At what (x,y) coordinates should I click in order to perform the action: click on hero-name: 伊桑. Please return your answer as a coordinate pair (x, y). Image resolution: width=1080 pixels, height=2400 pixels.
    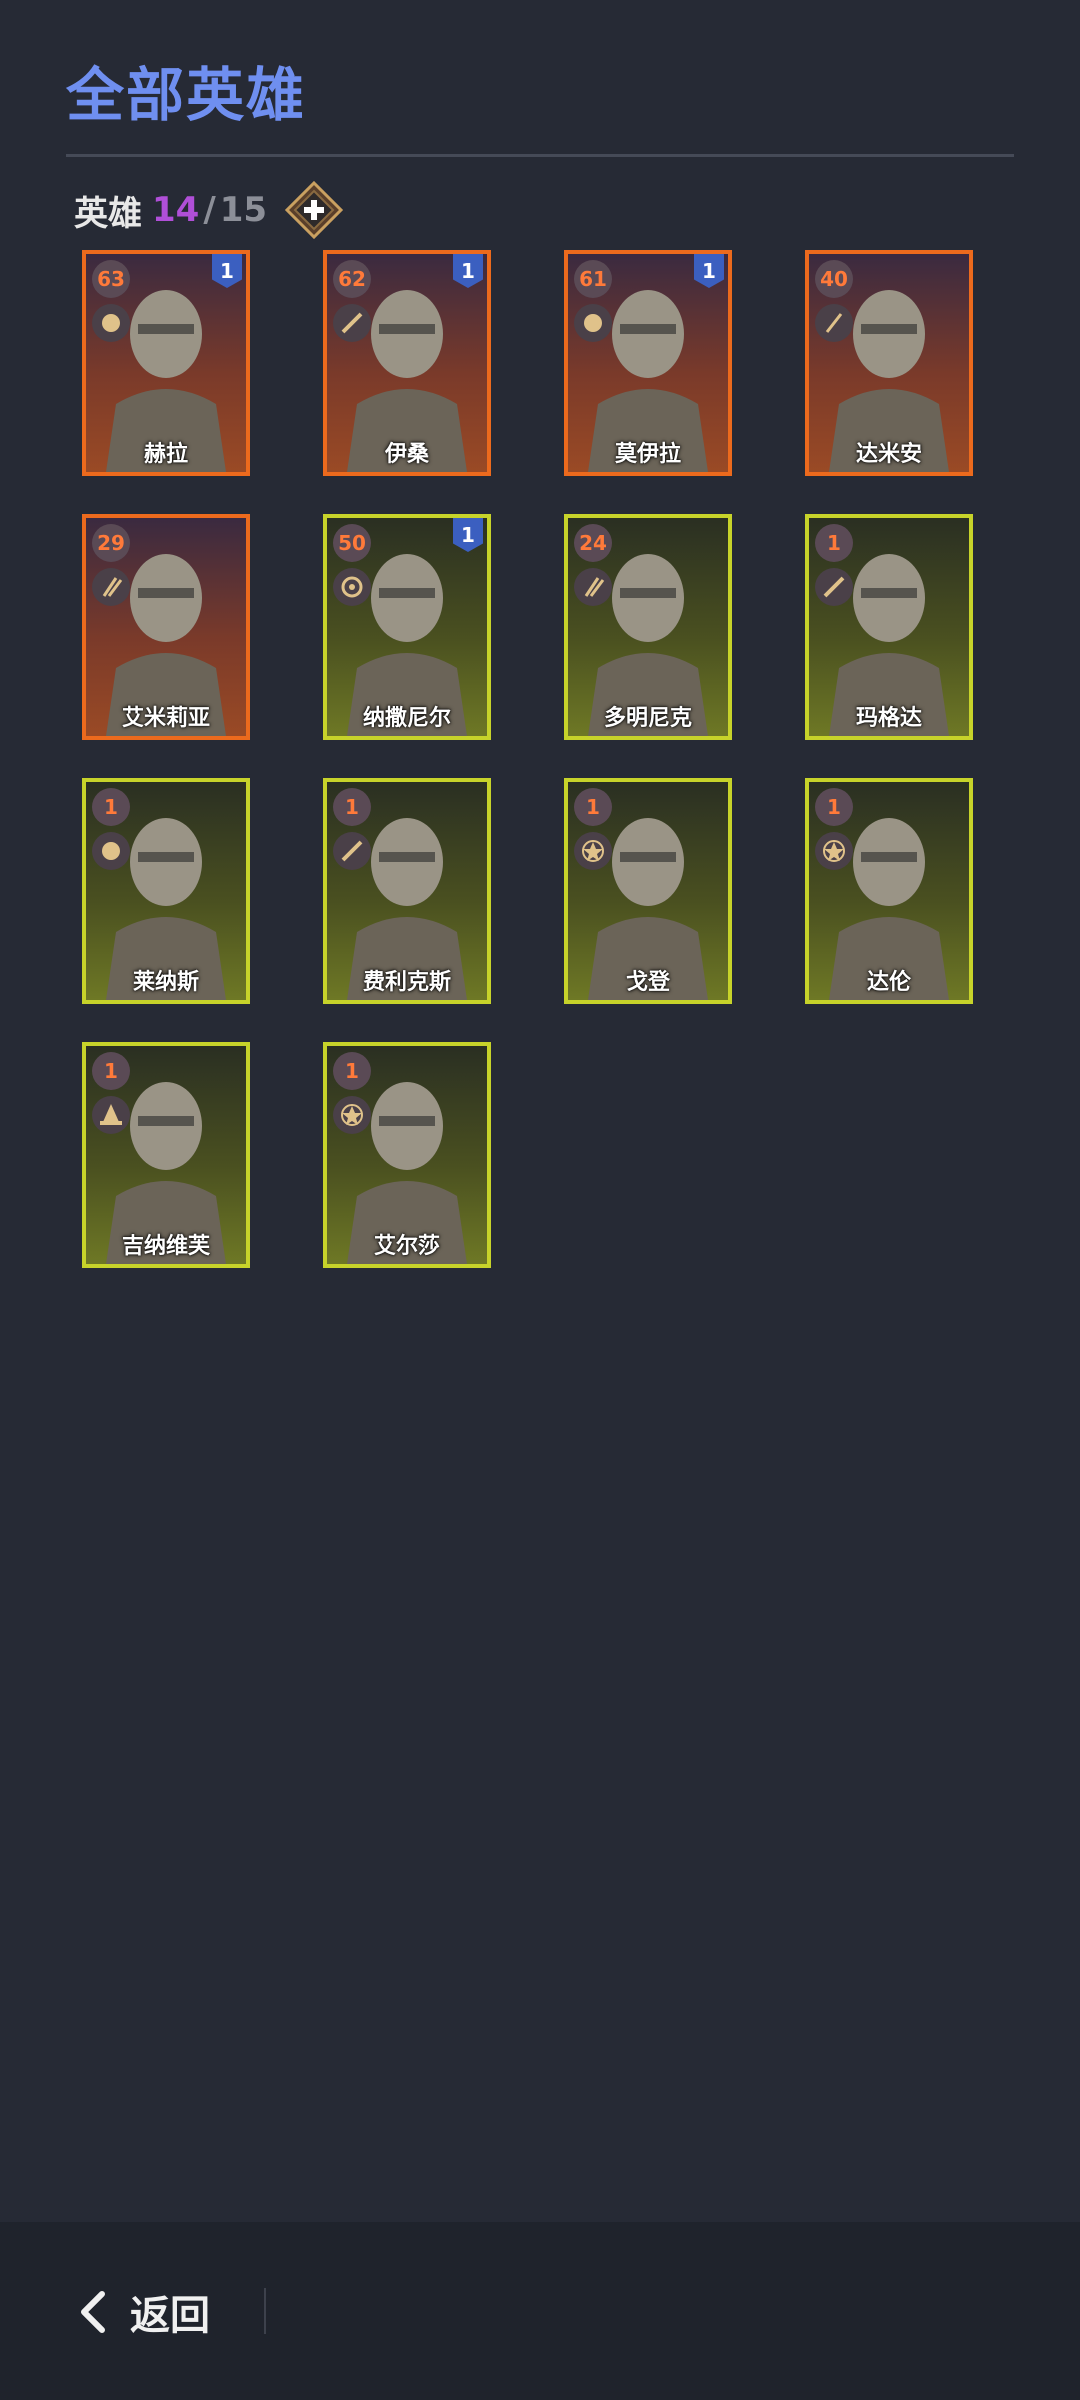
    Looking at the image, I should click on (406, 454).